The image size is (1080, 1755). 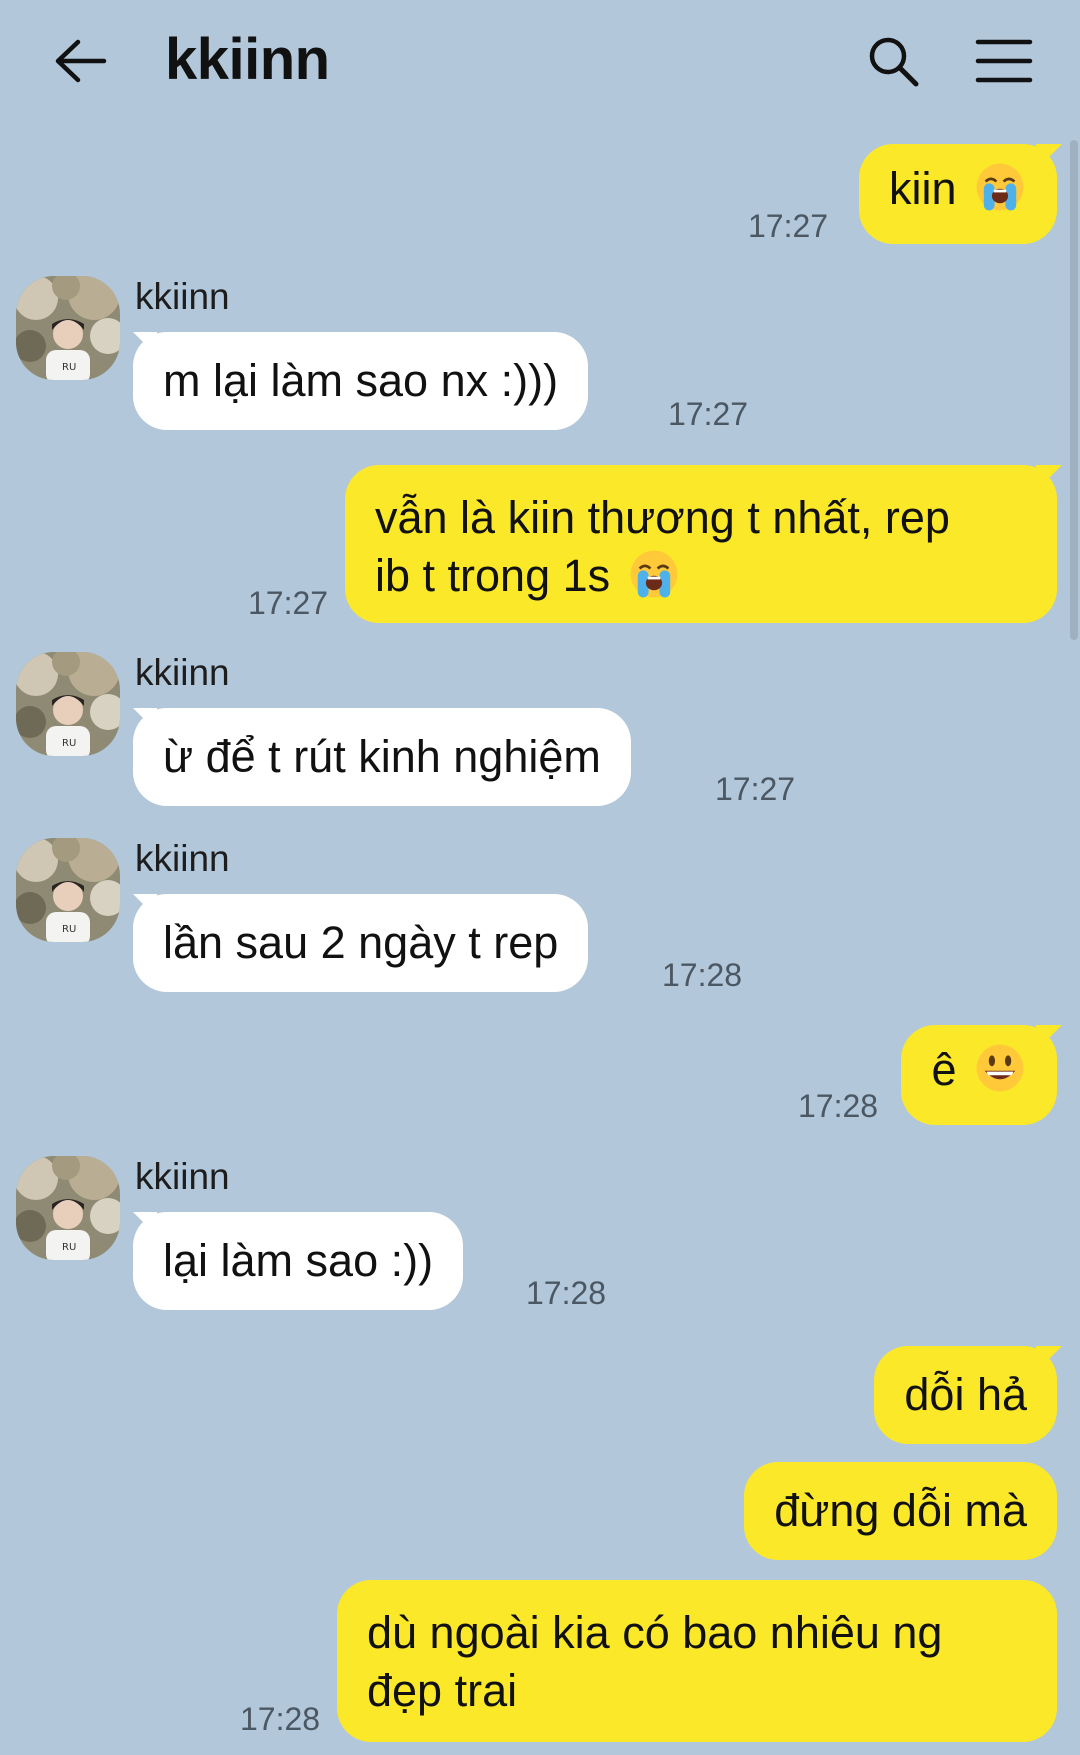 I want to click on arrow-left-icon, so click(x=81, y=61).